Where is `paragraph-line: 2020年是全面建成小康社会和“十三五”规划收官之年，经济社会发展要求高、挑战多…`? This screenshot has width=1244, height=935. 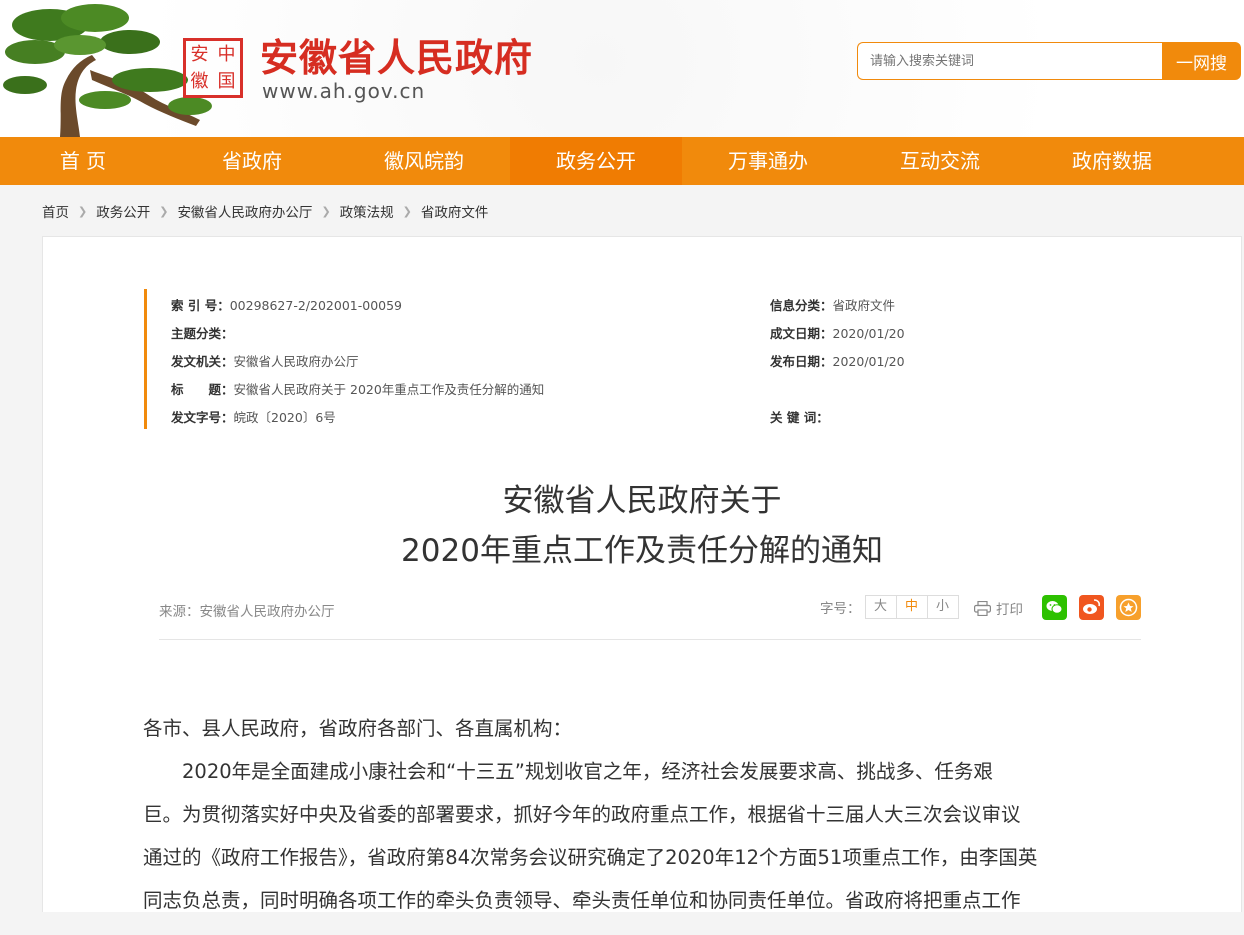
paragraph-line: 2020年是全面建成小康社会和“十三五”规划收官之年，经济社会发展要求高、挑战多… is located at coordinates (587, 771).